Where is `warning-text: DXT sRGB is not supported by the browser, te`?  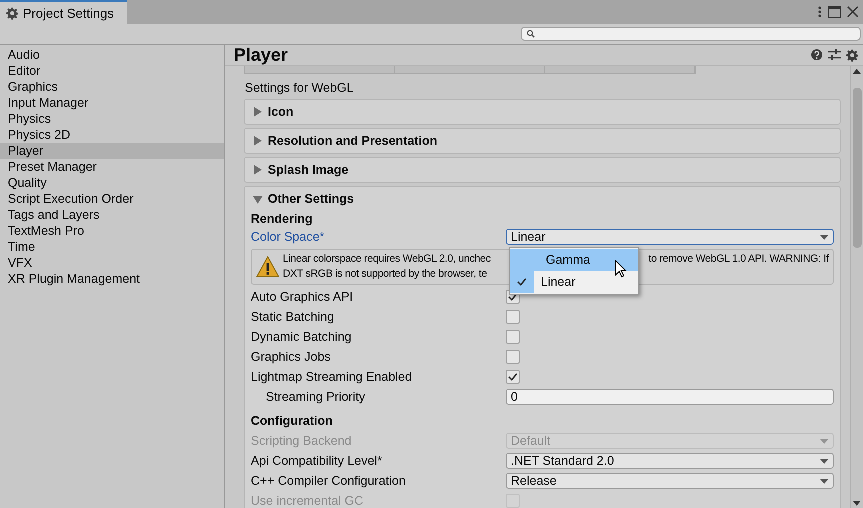 warning-text: DXT sRGB is not supported by the browser, te is located at coordinates (385, 274).